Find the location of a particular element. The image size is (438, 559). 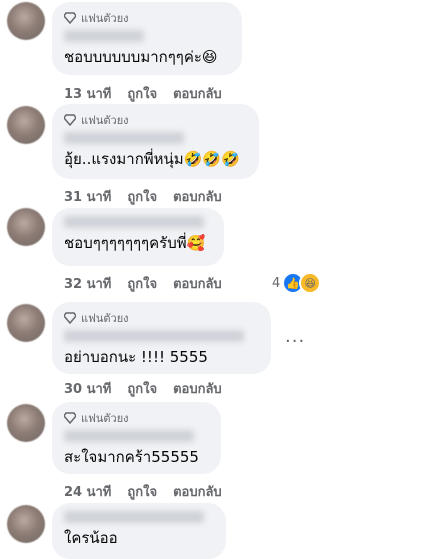

comment-actions: 30 นาที ถูกใจ ตอบกลับ is located at coordinates (143, 388).